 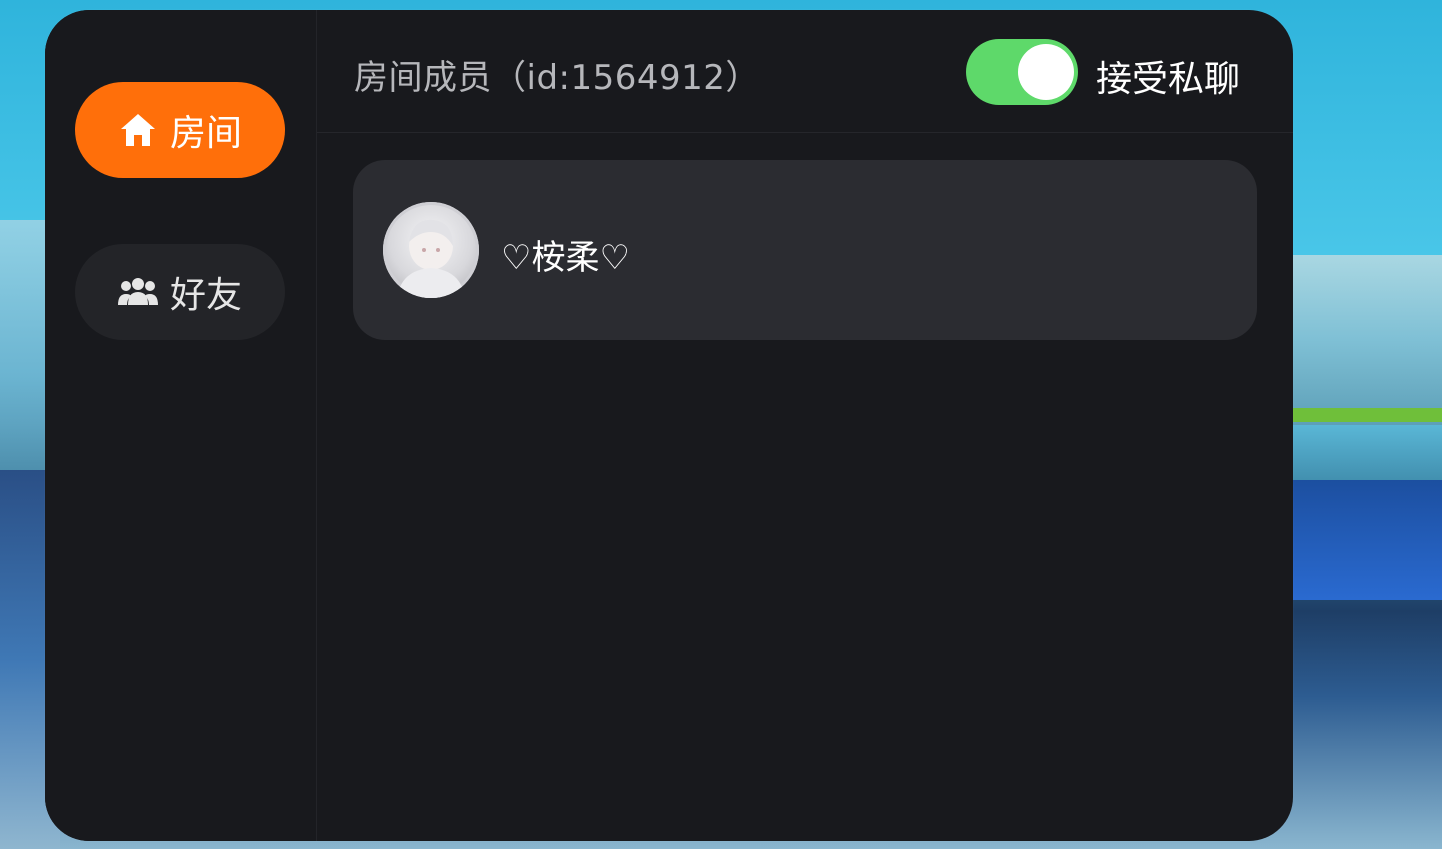 What do you see at coordinates (205, 295) in the screenshot?
I see `tab-friends-label: 好友` at bounding box center [205, 295].